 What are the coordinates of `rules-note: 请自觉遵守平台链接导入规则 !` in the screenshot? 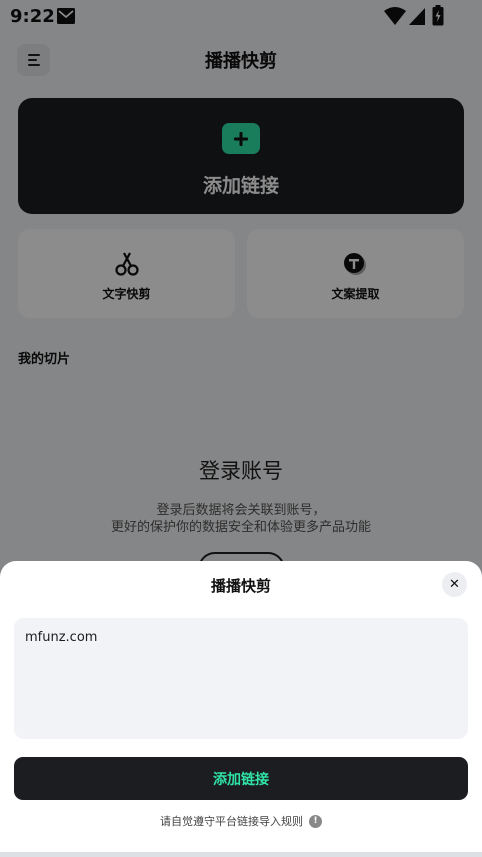 It's located at (241, 821).